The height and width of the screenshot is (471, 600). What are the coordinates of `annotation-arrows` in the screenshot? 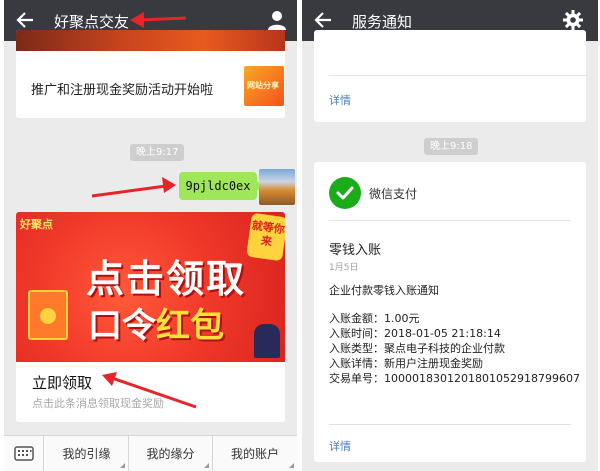 It's located at (144, 210).